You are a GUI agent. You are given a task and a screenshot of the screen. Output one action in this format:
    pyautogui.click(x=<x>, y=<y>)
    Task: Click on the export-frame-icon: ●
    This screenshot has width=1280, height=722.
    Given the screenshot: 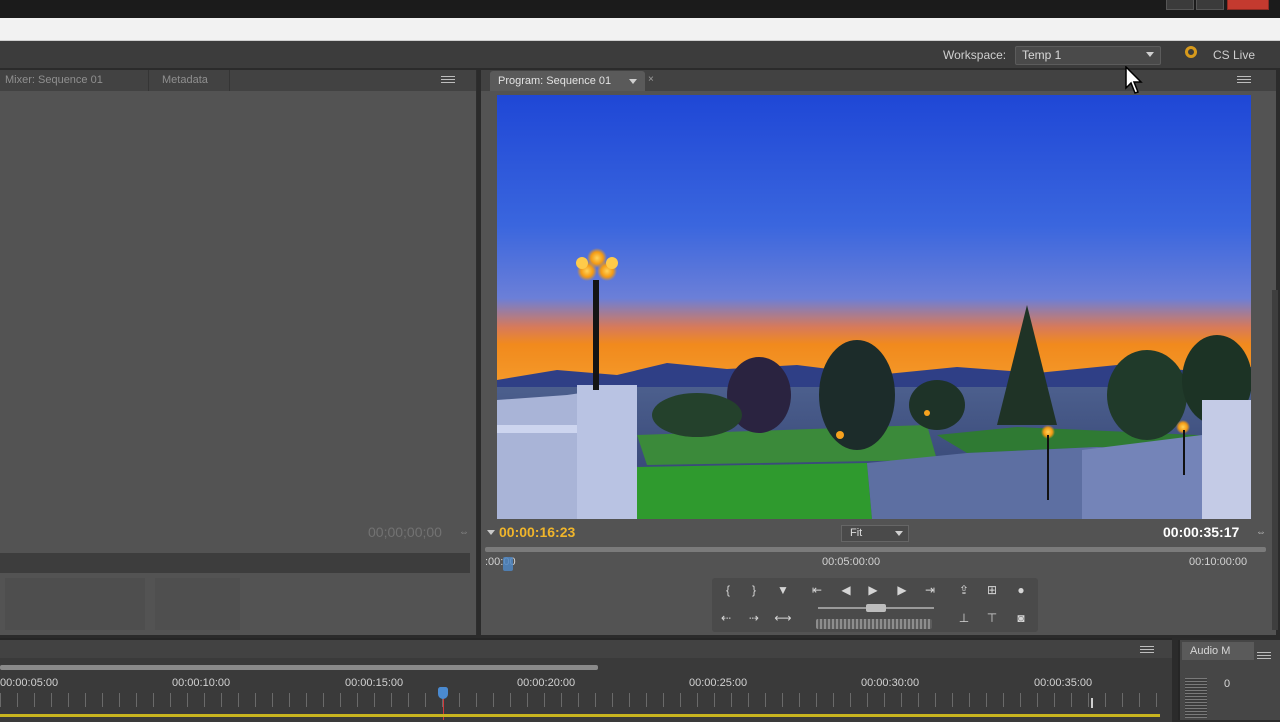 What is the action you would take?
    pyautogui.click(x=1021, y=590)
    